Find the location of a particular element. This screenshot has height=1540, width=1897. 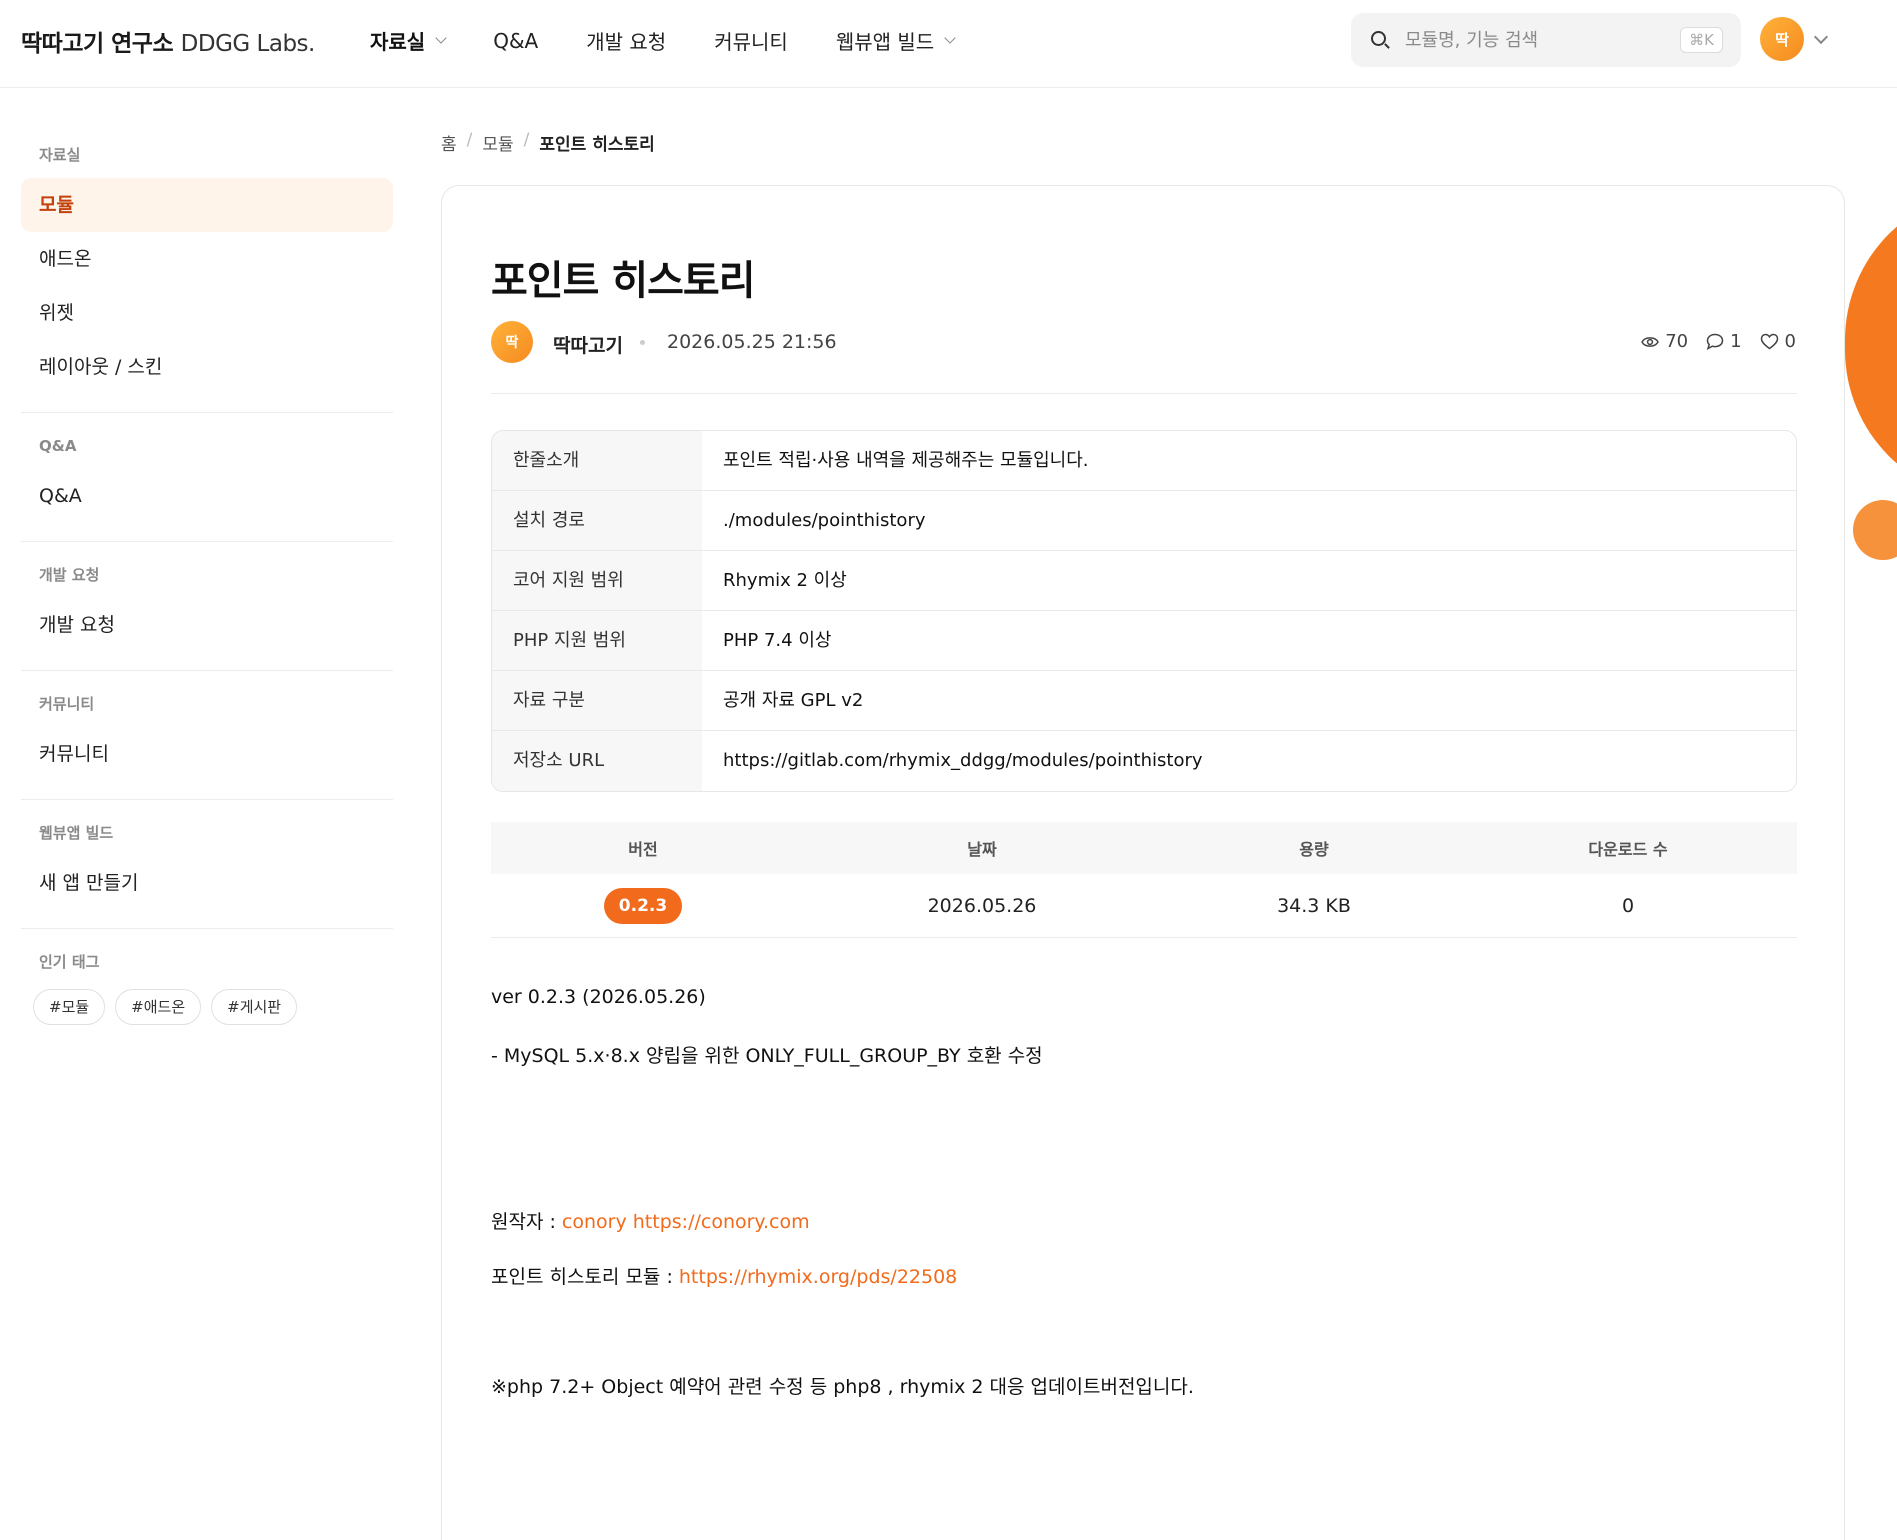

breadcrumb-home: 홈 is located at coordinates (449, 142).